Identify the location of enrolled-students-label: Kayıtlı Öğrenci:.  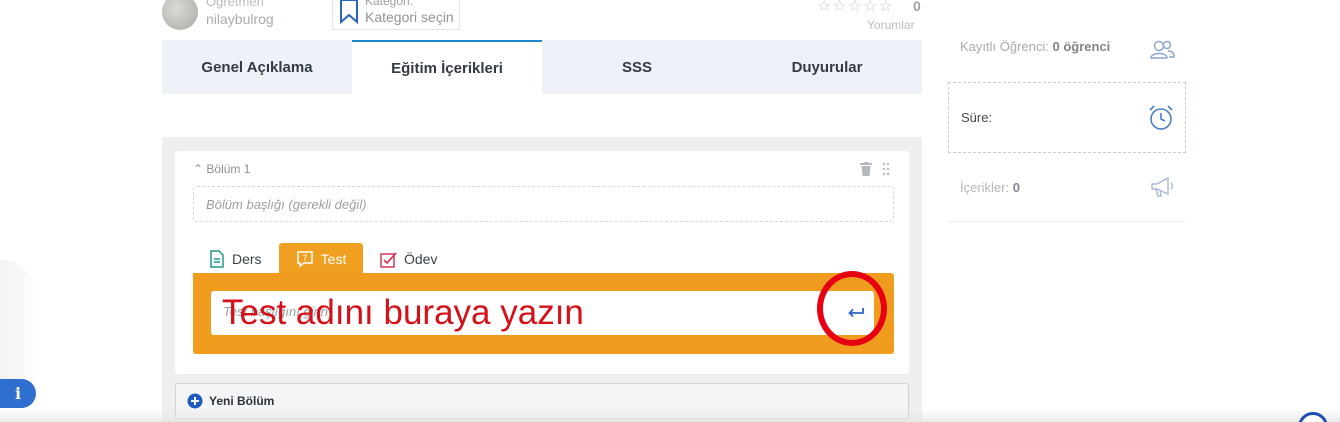
(1004, 46).